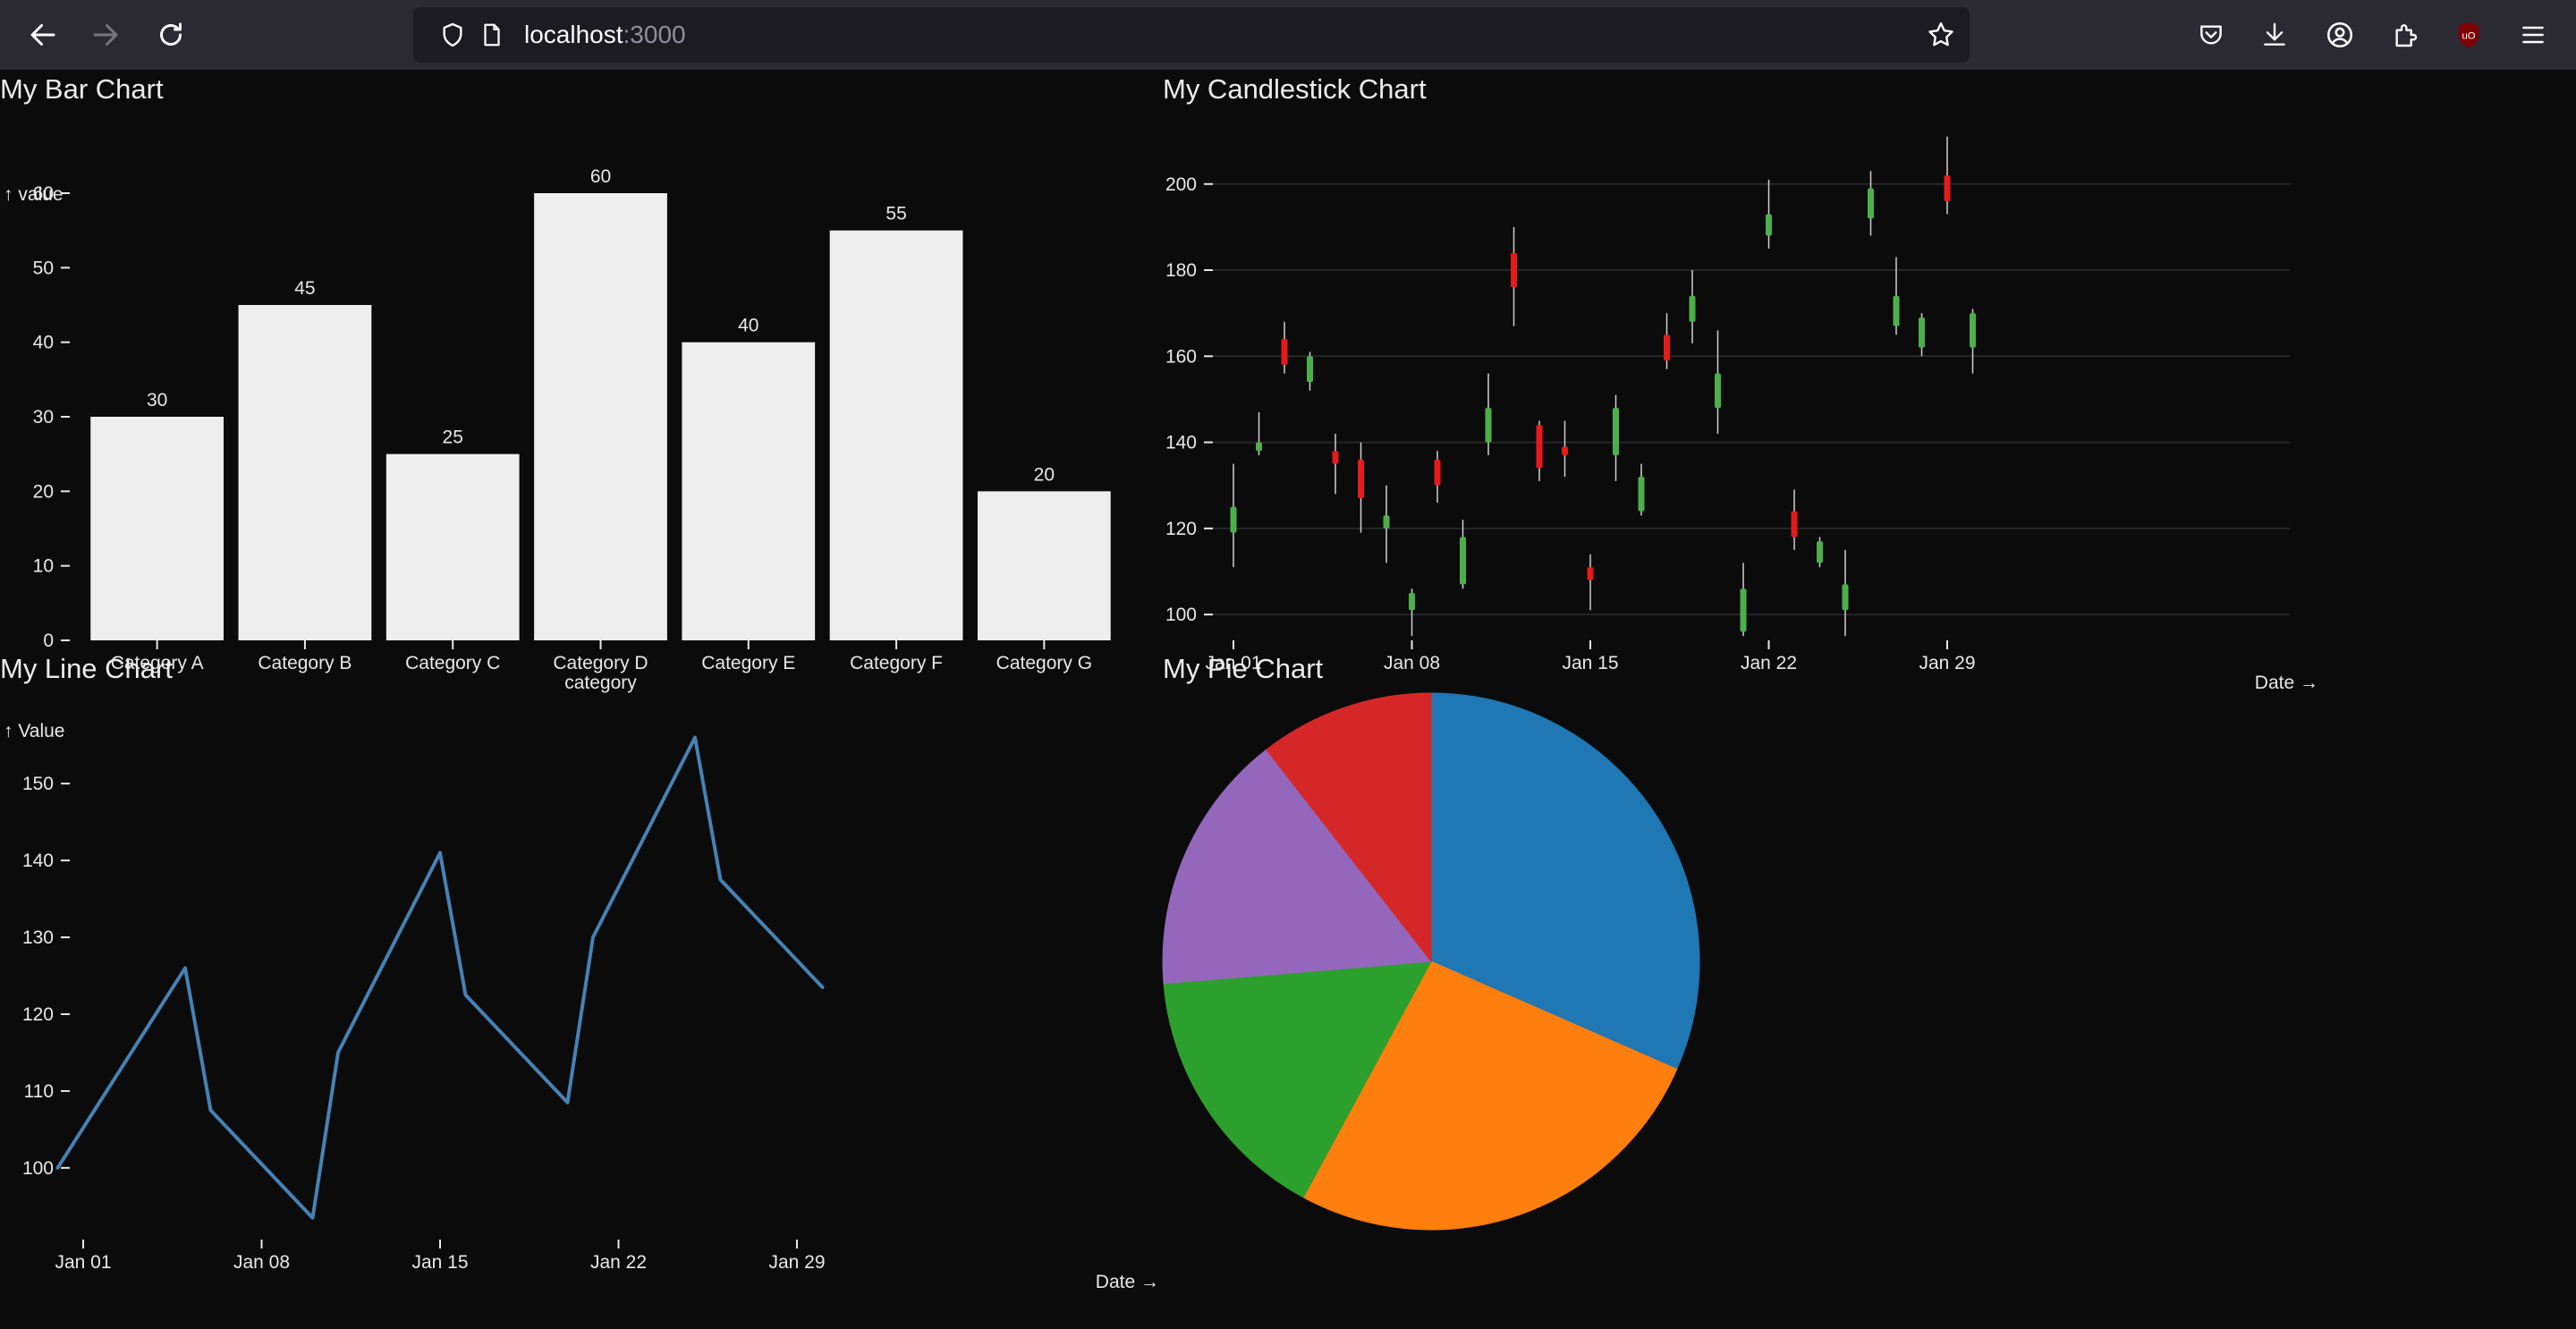  What do you see at coordinates (48, 641) in the screenshot?
I see `y-tick-label: 0` at bounding box center [48, 641].